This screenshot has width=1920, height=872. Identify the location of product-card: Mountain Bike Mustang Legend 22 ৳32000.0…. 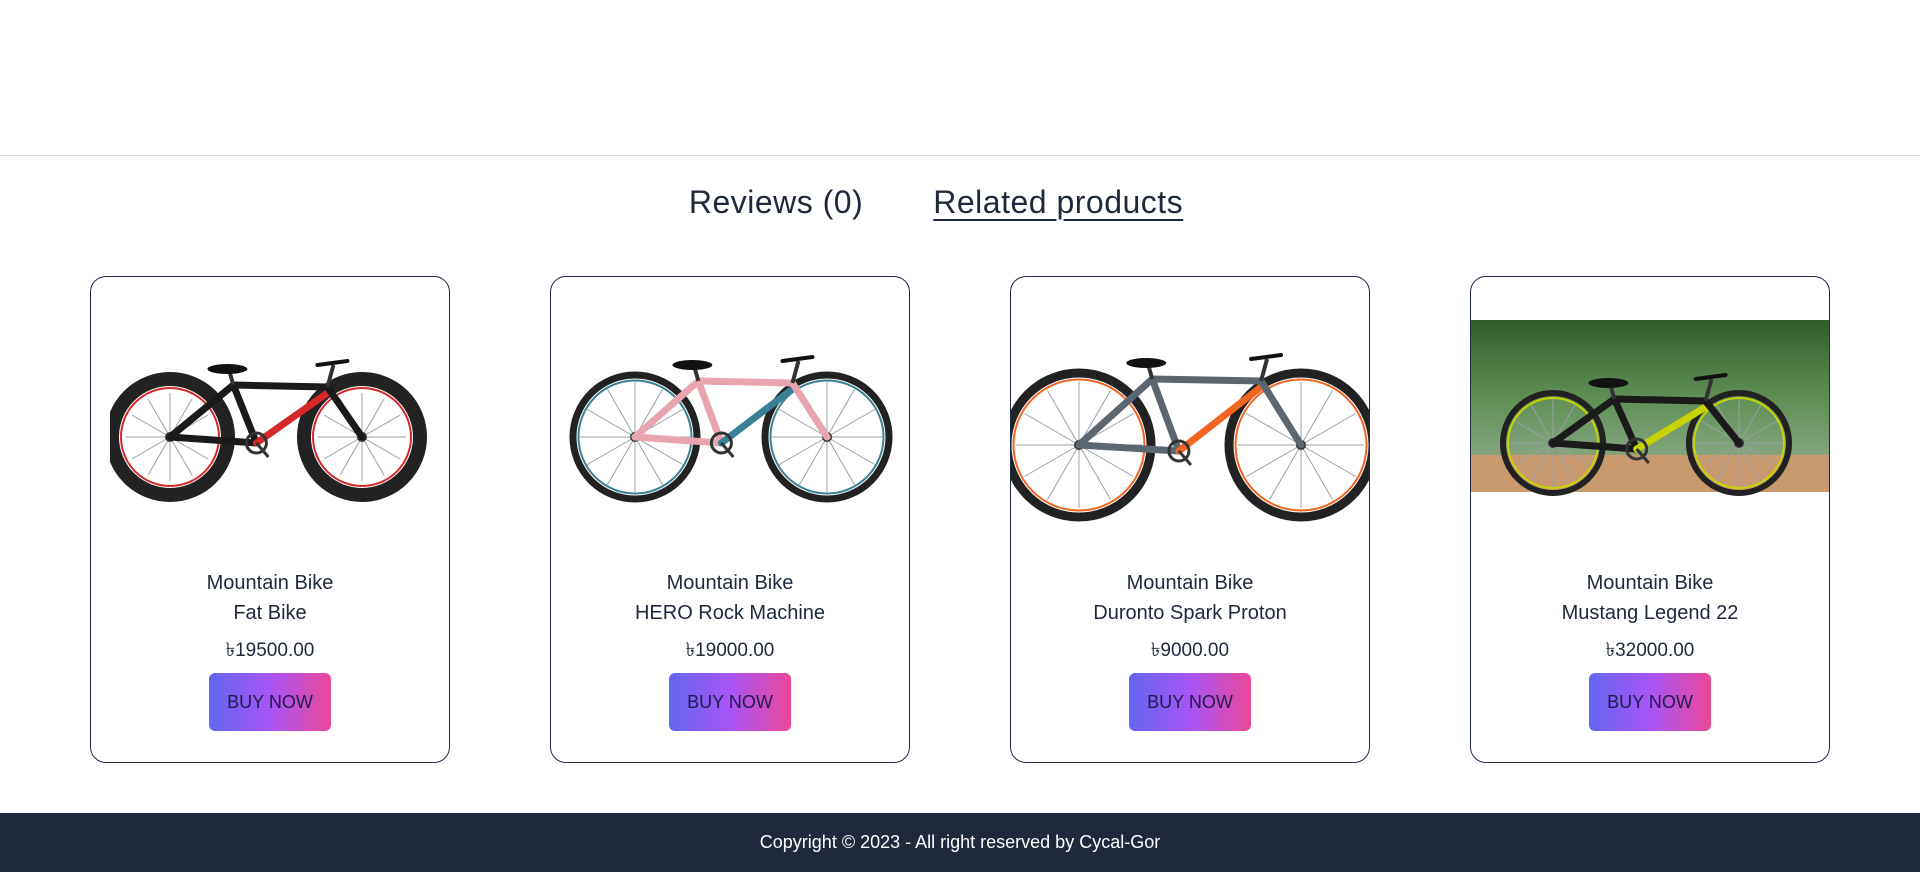
(1650, 519).